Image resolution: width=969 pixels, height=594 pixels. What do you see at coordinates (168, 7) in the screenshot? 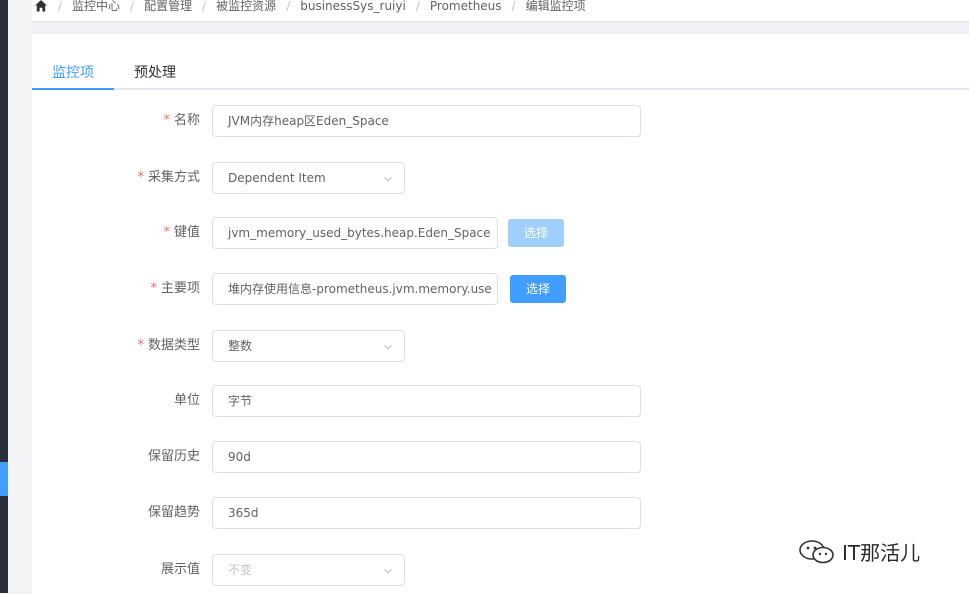
I see `breadcrumb-item-config: 配置管理` at bounding box center [168, 7].